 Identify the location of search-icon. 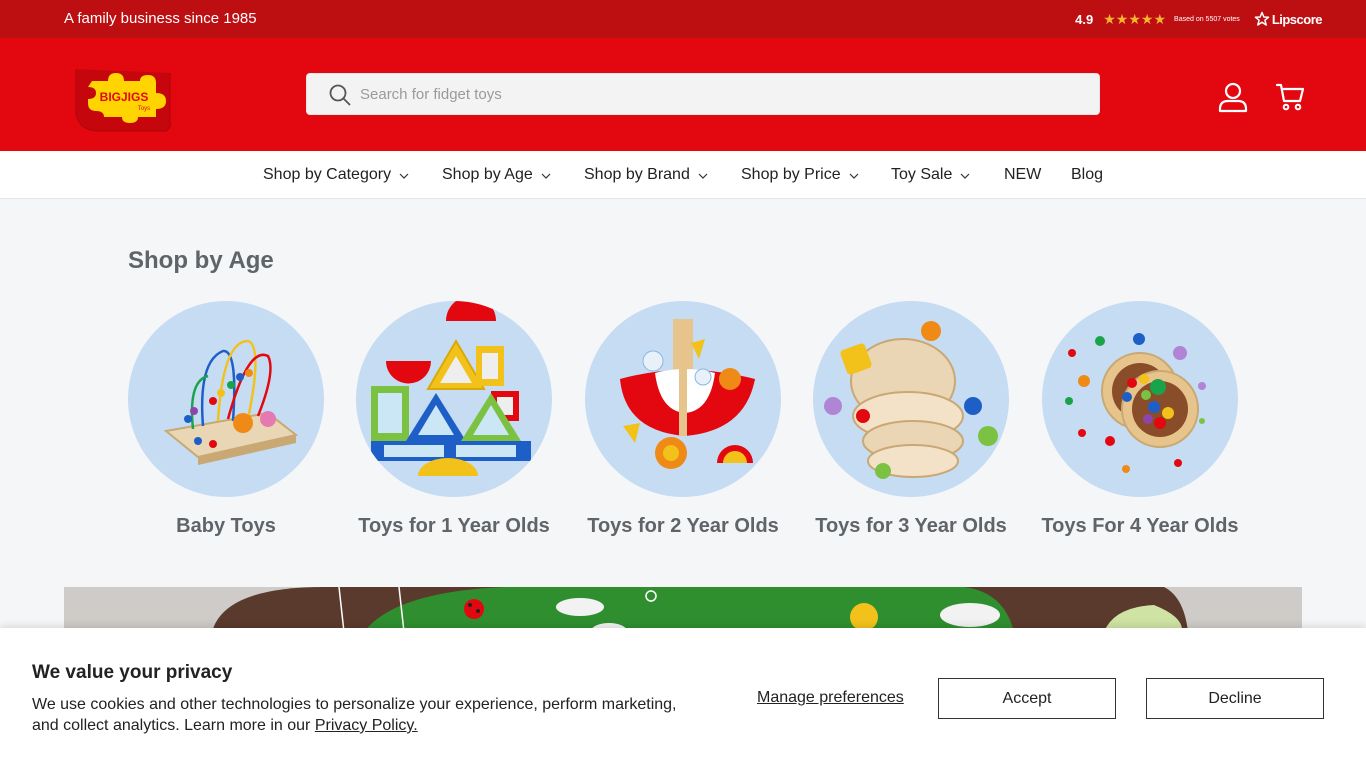
(340, 97).